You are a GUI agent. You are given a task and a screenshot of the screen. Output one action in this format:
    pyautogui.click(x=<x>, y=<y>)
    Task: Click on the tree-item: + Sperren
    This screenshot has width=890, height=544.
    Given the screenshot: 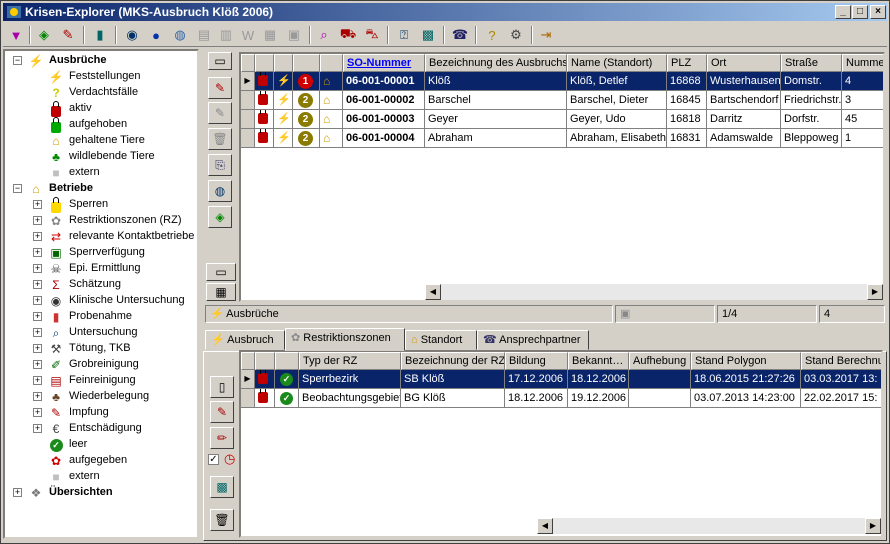 What is the action you would take?
    pyautogui.click(x=100, y=204)
    